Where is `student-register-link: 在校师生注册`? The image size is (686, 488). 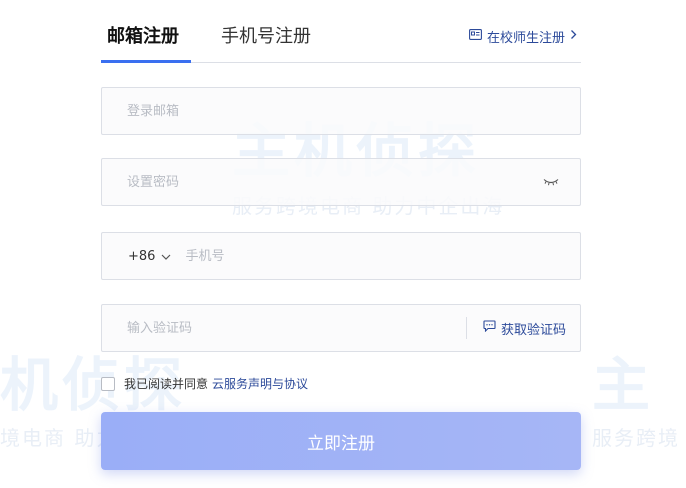
student-register-link: 在校师生注册 is located at coordinates (523, 36).